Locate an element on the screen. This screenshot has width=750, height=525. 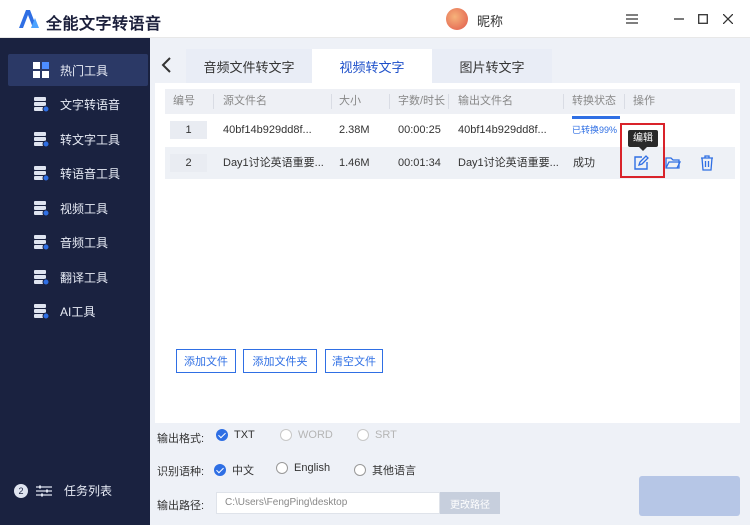
tab-image-to-text: 图片转文字 is located at coordinates (492, 66).